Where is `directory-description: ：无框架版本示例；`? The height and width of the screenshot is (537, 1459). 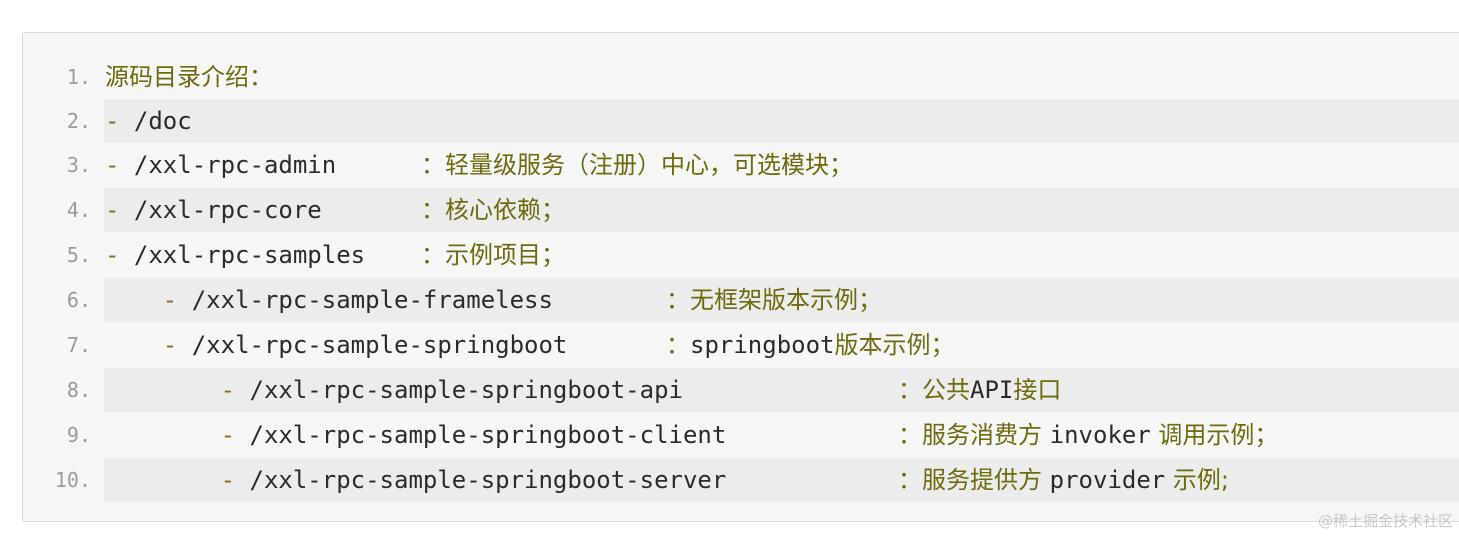 directory-description: ：无框架版本示例； is located at coordinates (774, 300).